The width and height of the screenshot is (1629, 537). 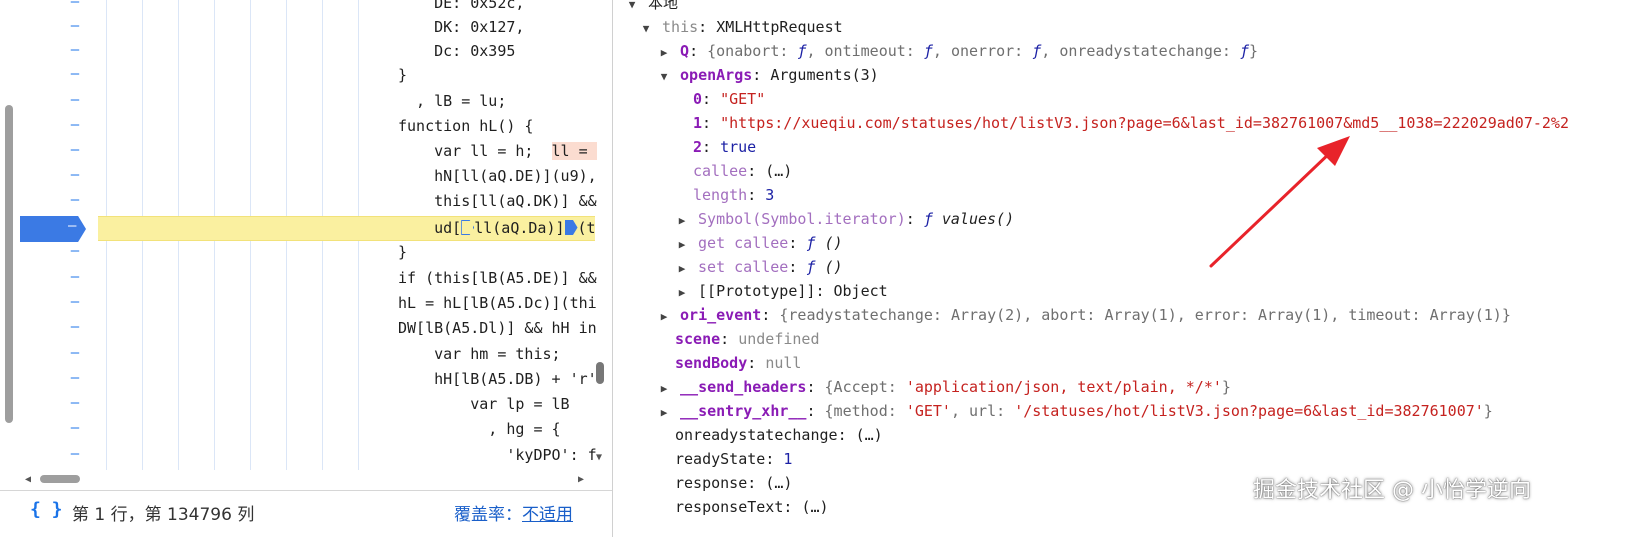 I want to click on code-line: – DW[lB(A5.Dl)] && hH in, so click(x=308, y=329).